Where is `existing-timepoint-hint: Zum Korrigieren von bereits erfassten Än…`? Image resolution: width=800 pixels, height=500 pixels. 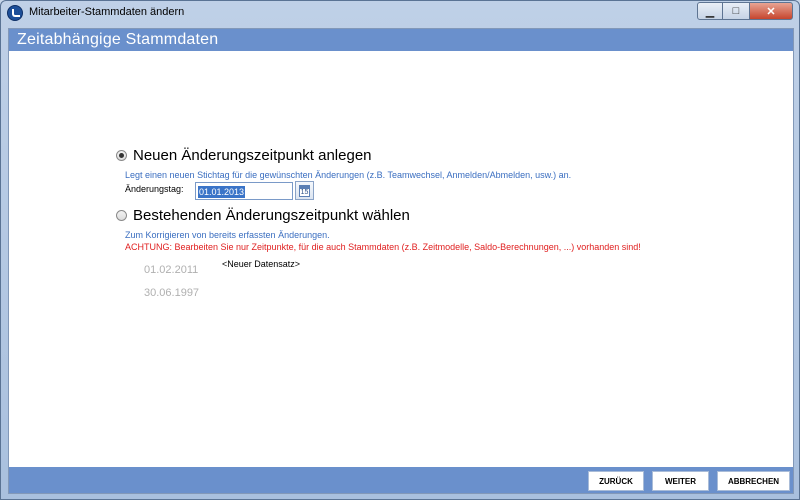
existing-timepoint-hint: Zum Korrigieren von bereits erfassten Än… is located at coordinates (227, 235).